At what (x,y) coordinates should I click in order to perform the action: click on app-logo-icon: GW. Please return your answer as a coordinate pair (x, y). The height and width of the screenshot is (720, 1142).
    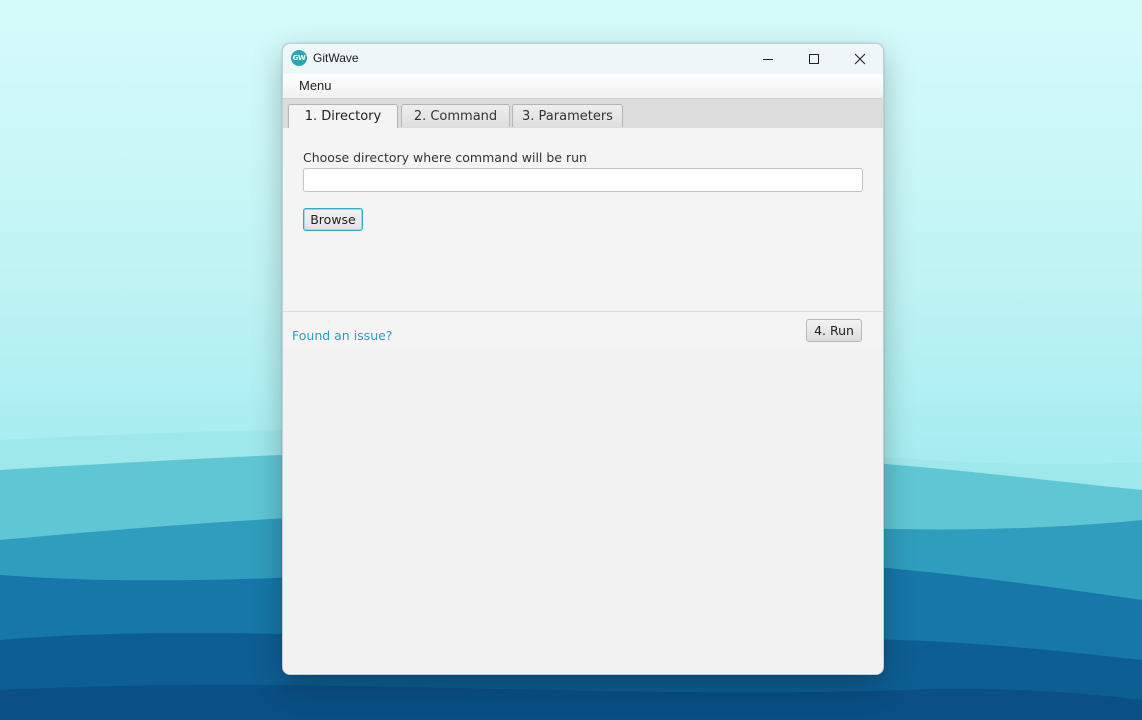
    Looking at the image, I should click on (299, 58).